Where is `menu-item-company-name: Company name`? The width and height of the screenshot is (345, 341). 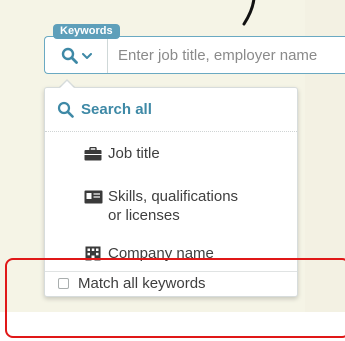
menu-item-company-name: Company name is located at coordinates (148, 253).